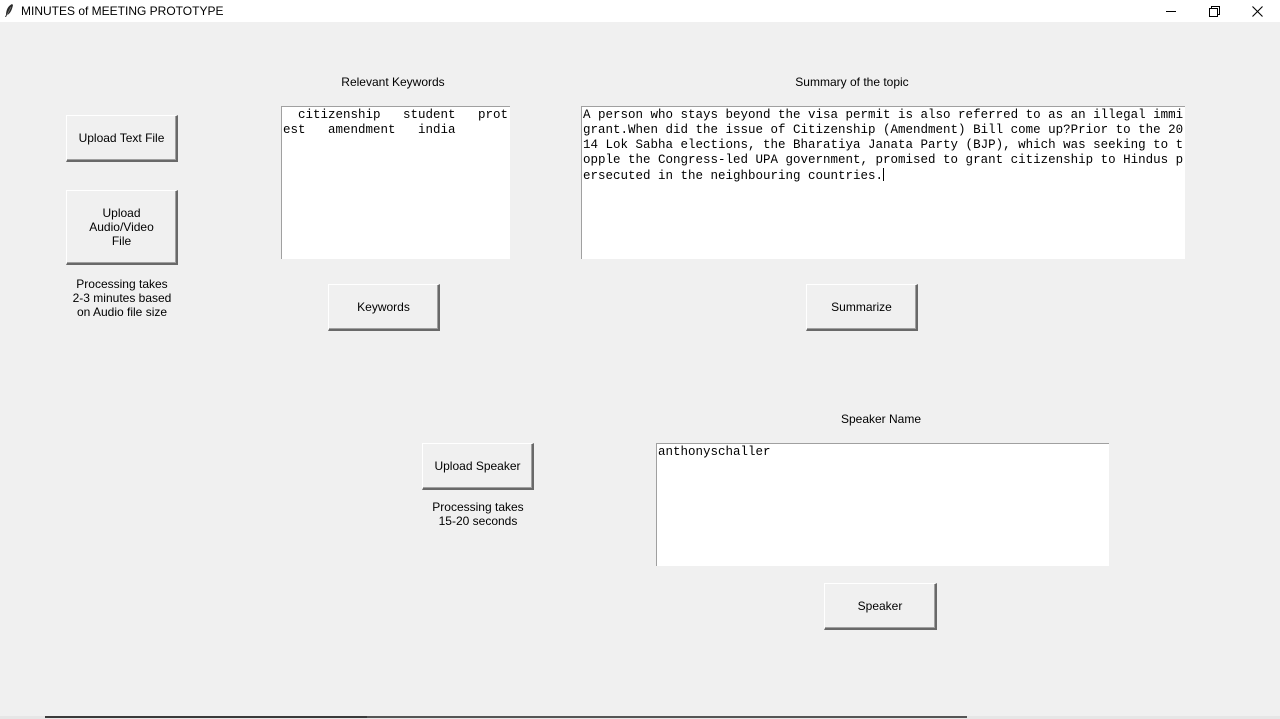 The image size is (1280, 719). Describe the element at coordinates (478, 507) in the screenshot. I see `speaker-note-line1: Processing takes` at that location.